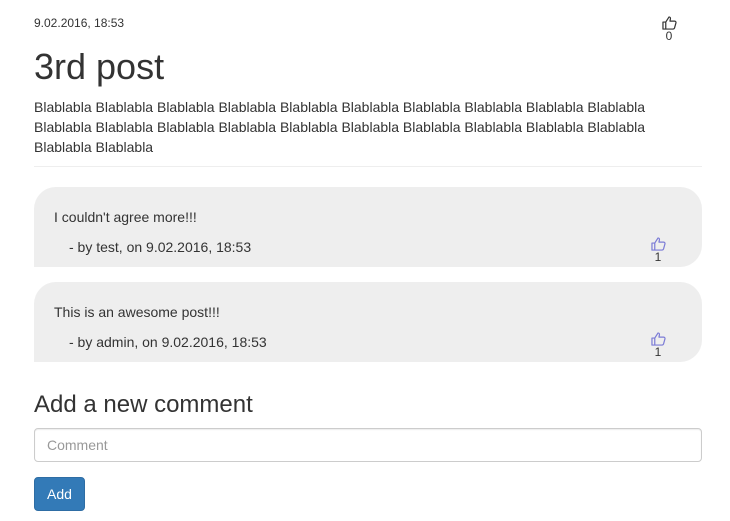  I want to click on add-comment-heading: Add a new comment, so click(143, 404).